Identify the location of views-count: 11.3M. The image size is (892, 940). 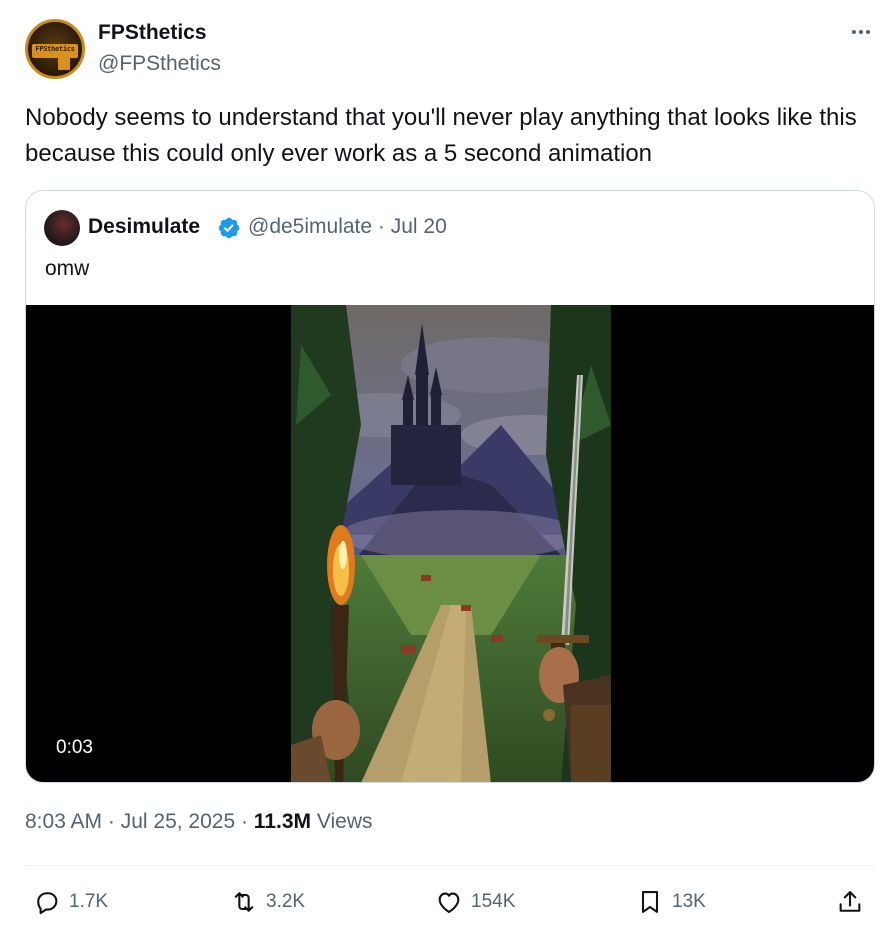
(282, 821).